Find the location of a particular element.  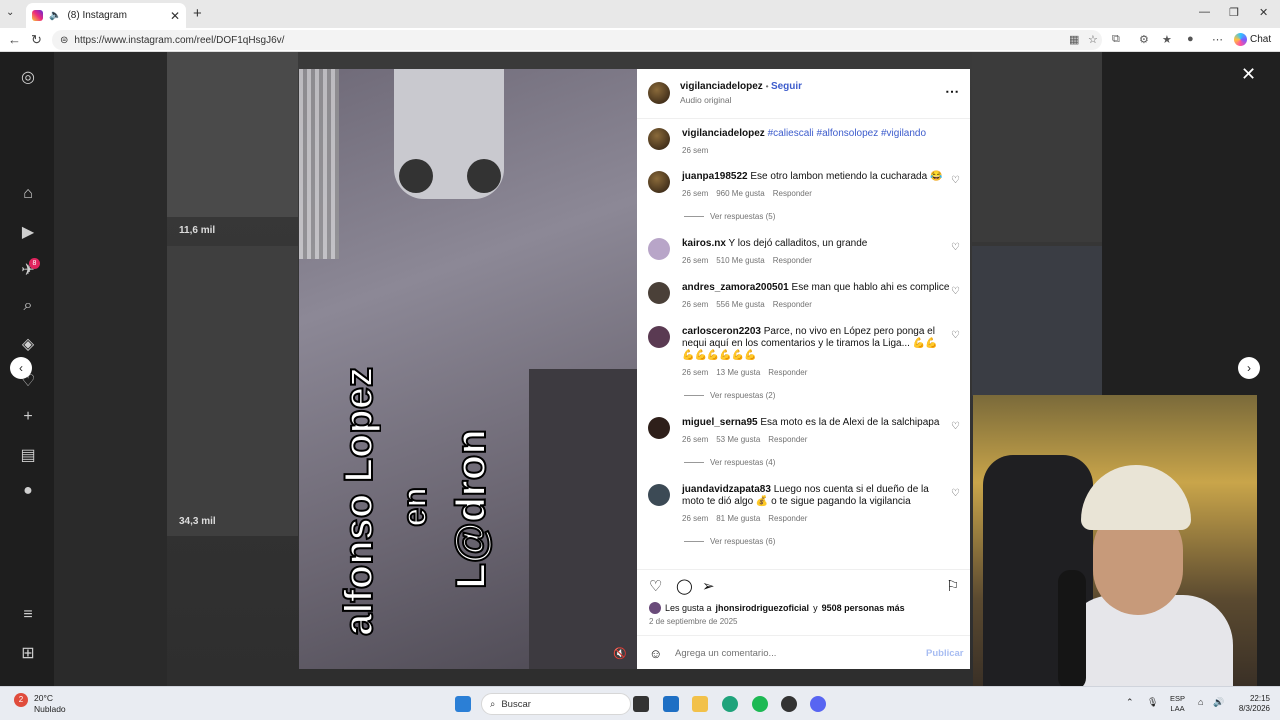

follow-button: Seguir is located at coordinates (786, 86).